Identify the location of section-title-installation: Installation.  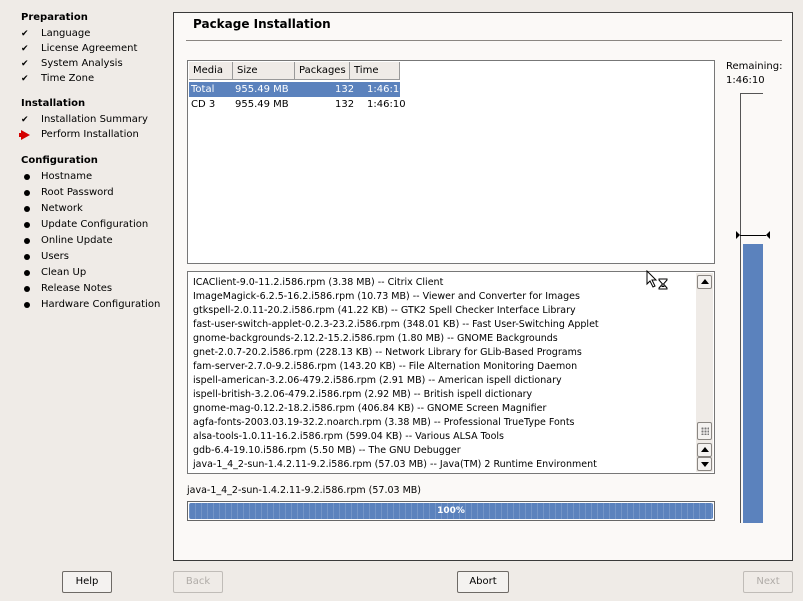
(53, 103).